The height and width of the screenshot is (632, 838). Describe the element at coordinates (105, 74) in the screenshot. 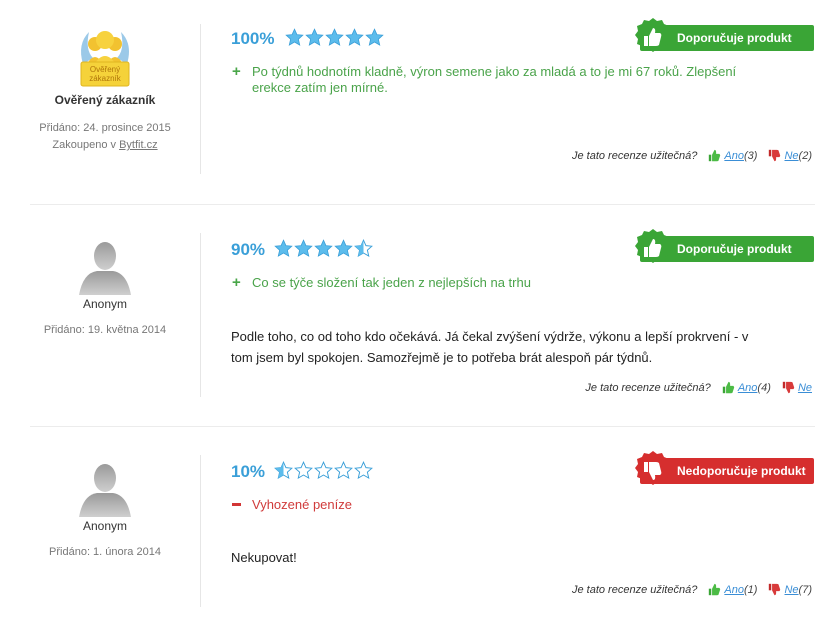

I see `verified-badge-text: Ověřený zákazník` at that location.